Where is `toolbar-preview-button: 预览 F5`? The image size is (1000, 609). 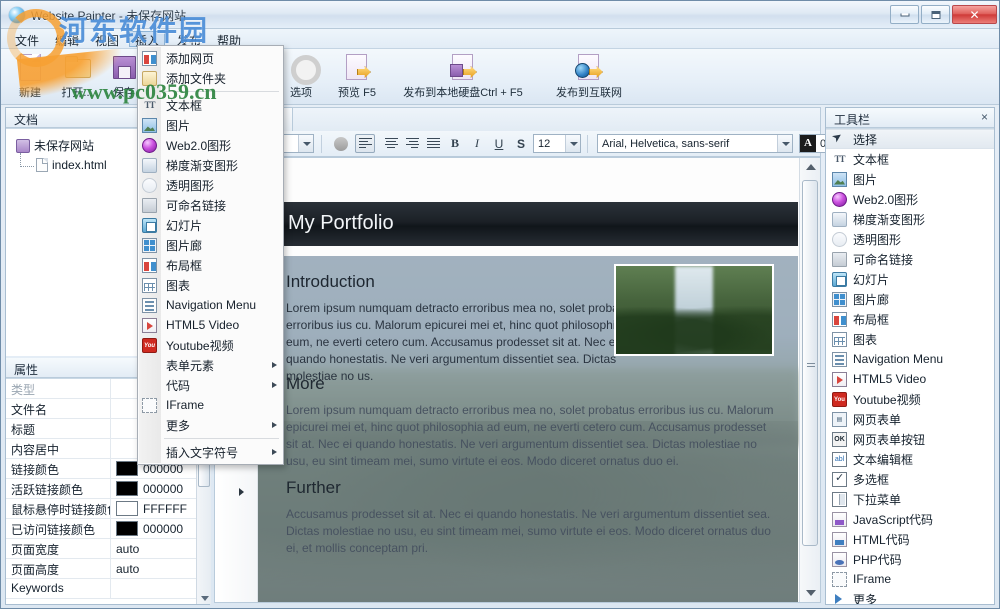
toolbar-preview-button: 预览 F5 is located at coordinates (357, 77).